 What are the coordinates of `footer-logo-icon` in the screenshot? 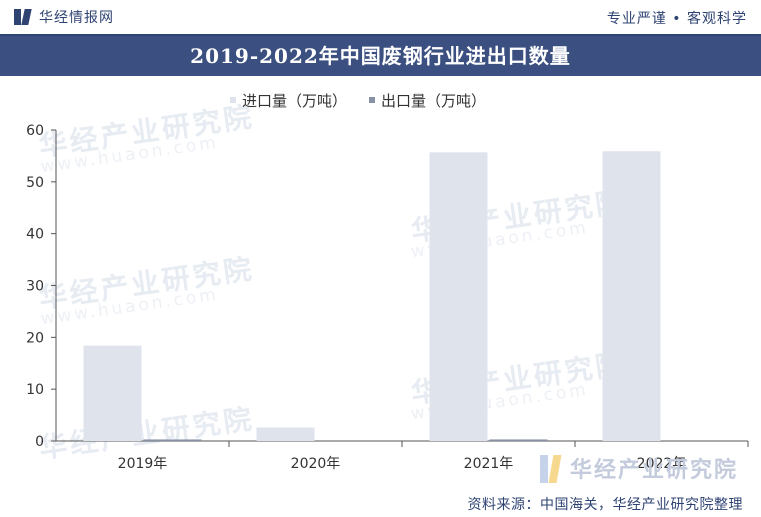 It's located at (551, 468).